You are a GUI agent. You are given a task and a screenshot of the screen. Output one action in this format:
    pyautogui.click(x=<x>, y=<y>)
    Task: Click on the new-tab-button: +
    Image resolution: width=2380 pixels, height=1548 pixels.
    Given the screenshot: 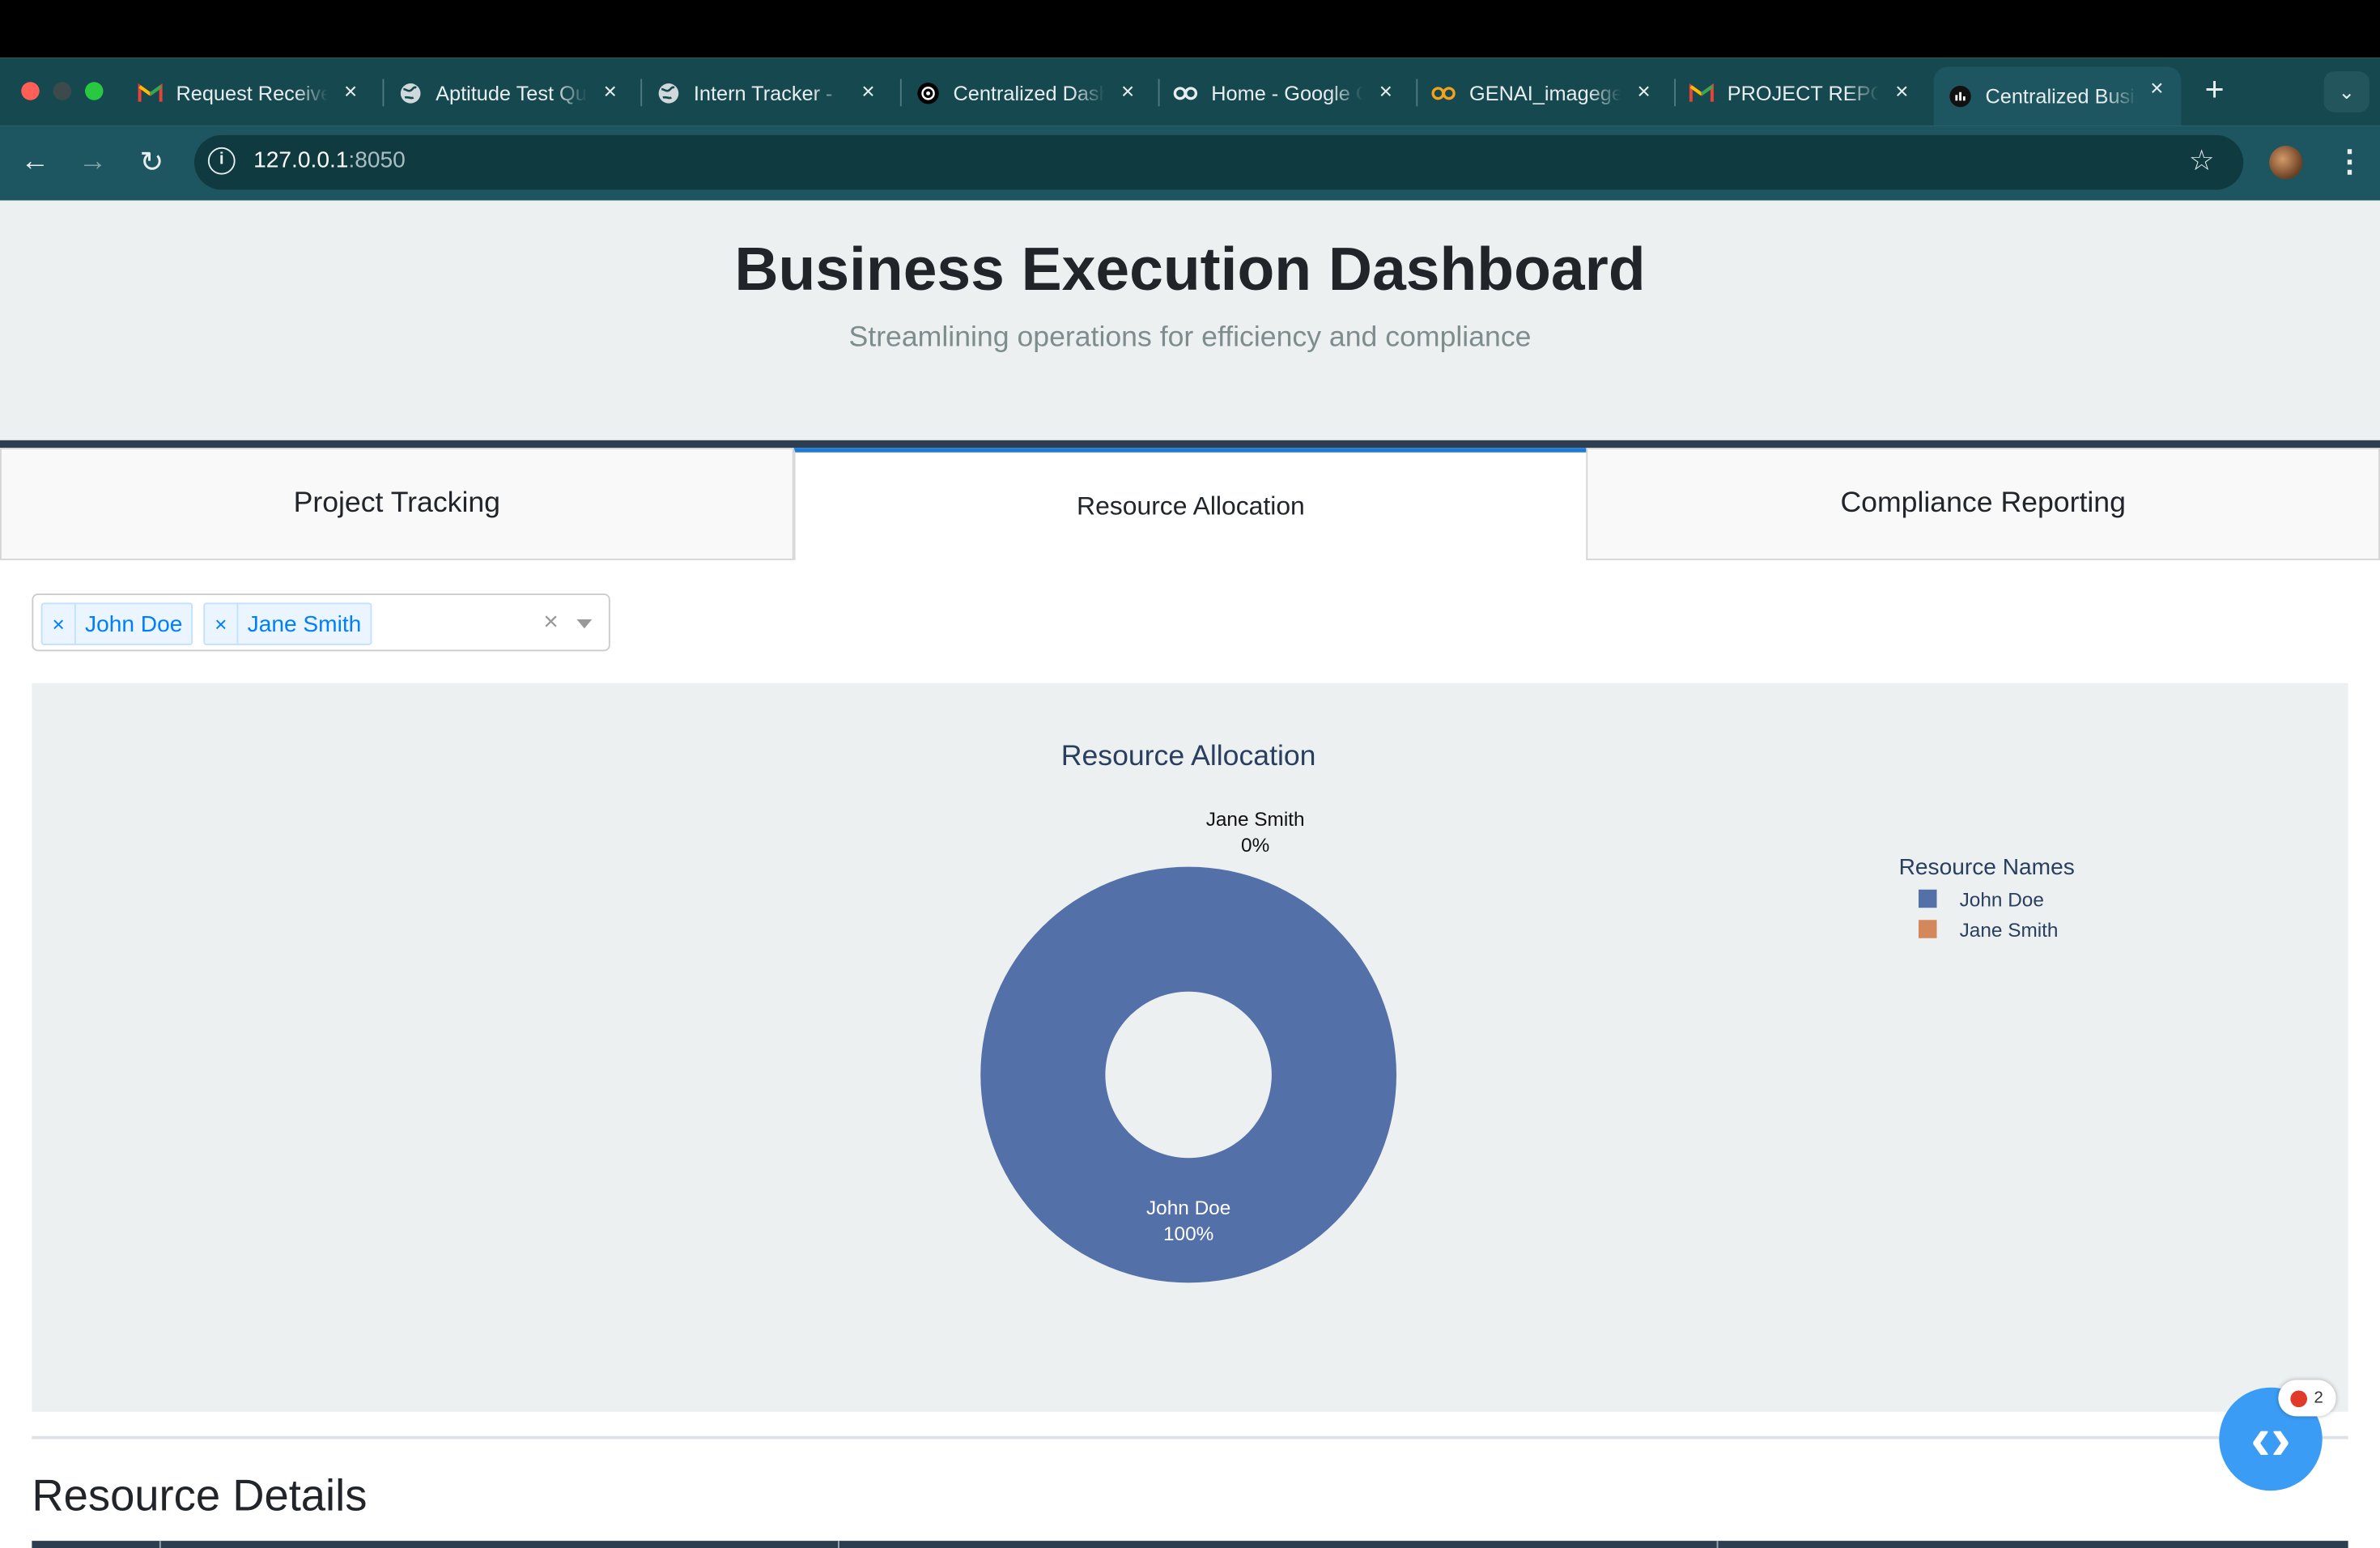 What is the action you would take?
    pyautogui.click(x=2214, y=89)
    